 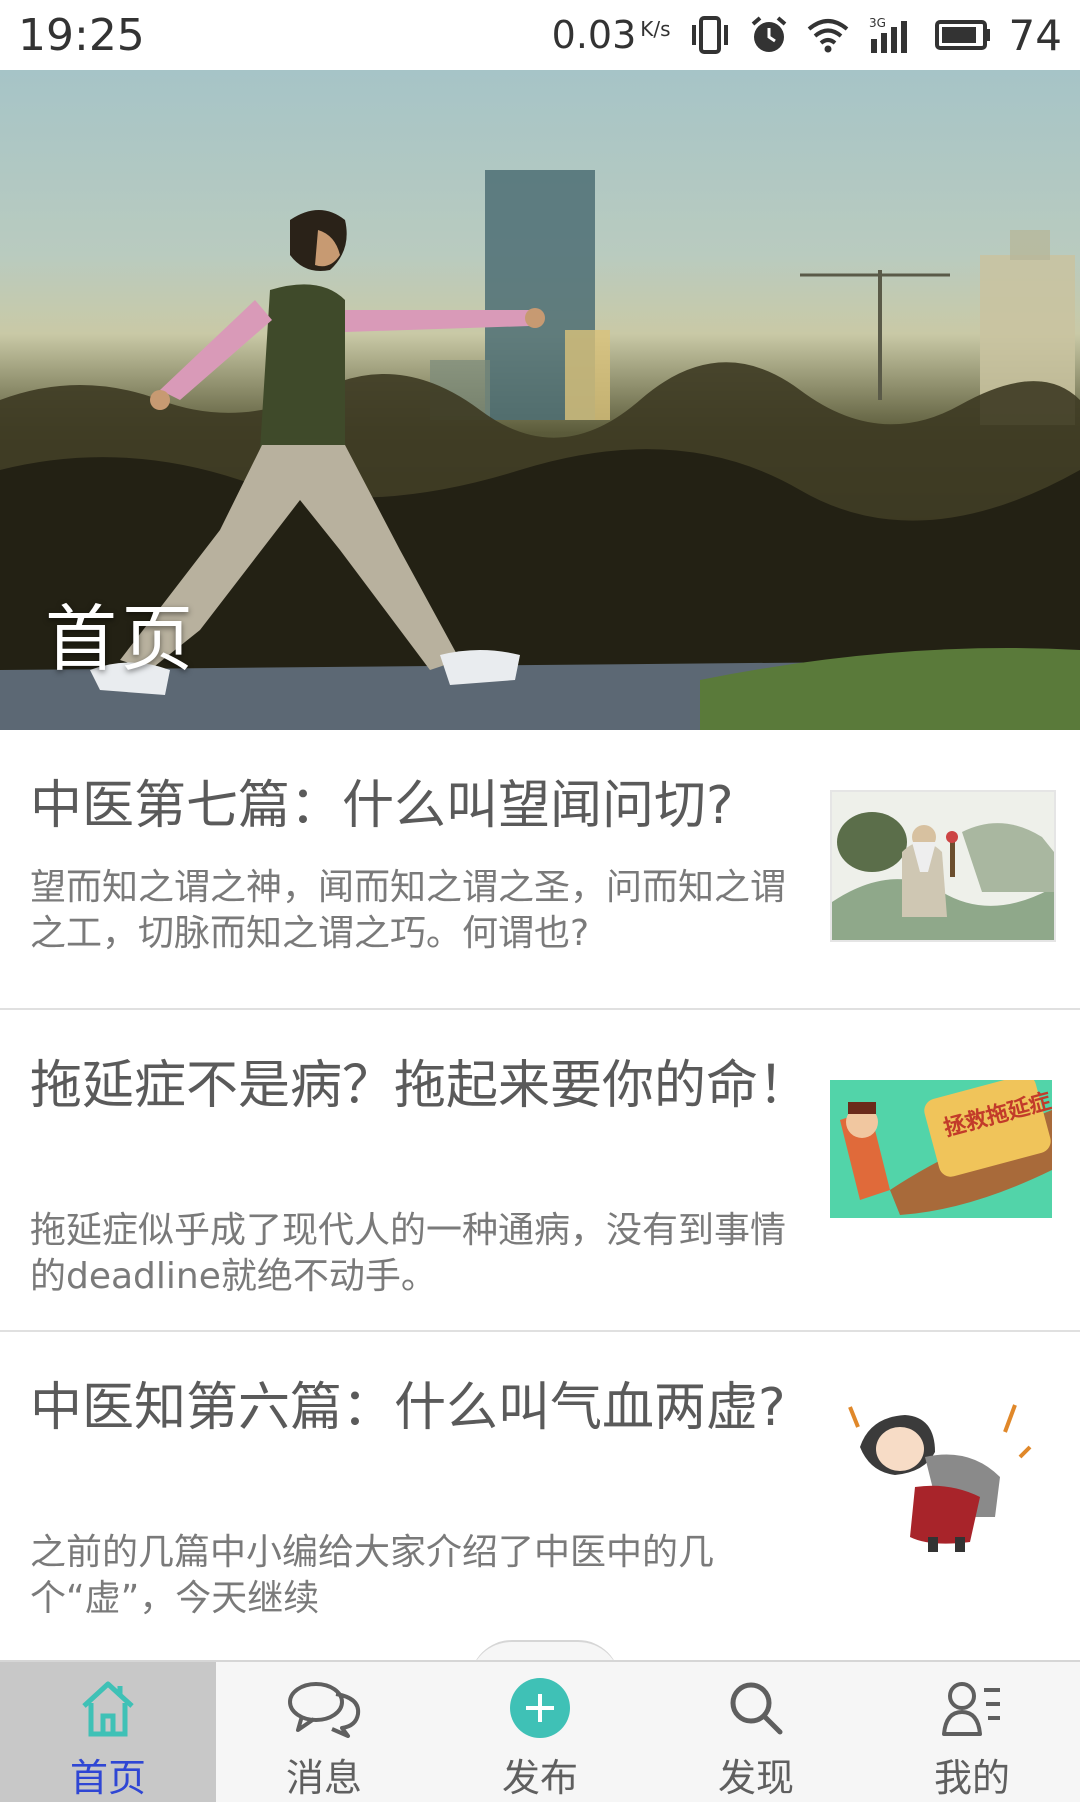 What do you see at coordinates (971, 1778) in the screenshot?
I see `nav-label-profile: 我的` at bounding box center [971, 1778].